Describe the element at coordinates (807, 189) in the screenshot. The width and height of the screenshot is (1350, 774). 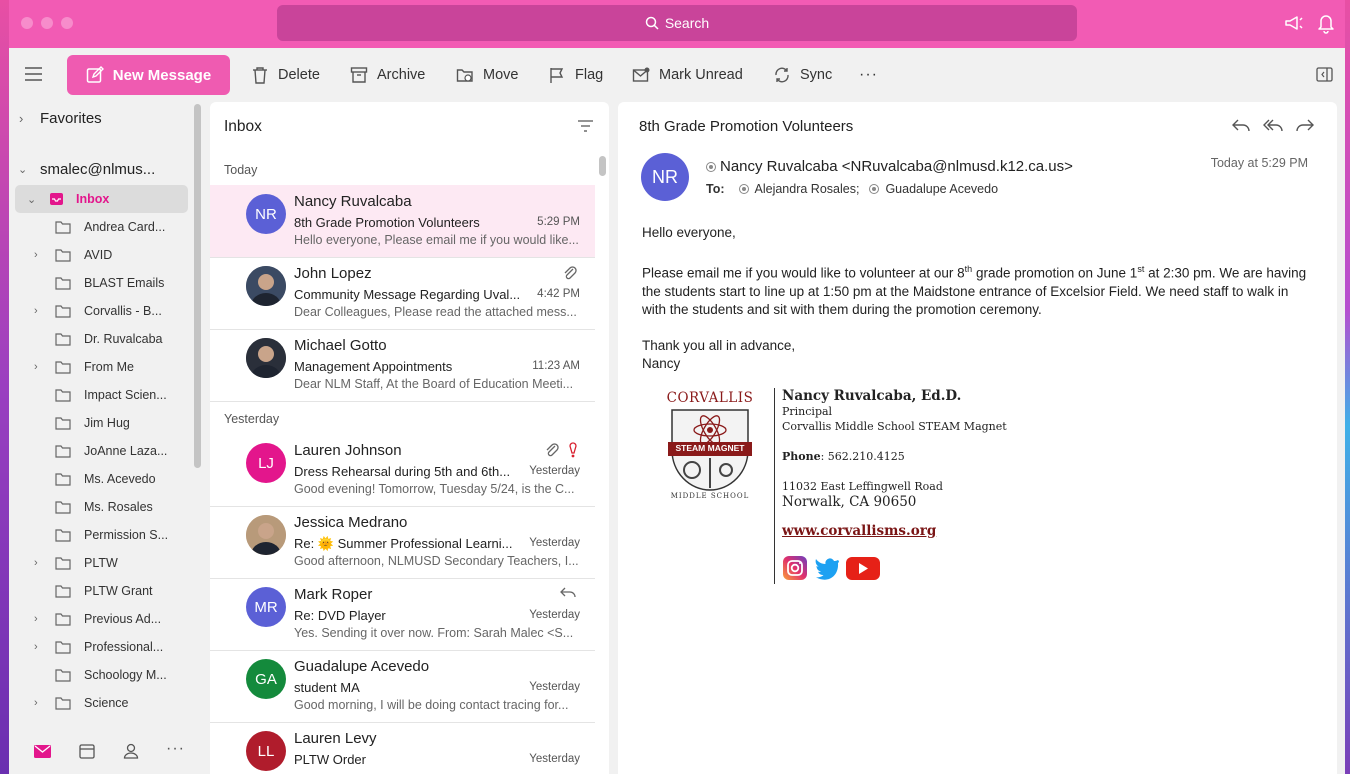
I see `recipient: Alejandra Rosales;` at that location.